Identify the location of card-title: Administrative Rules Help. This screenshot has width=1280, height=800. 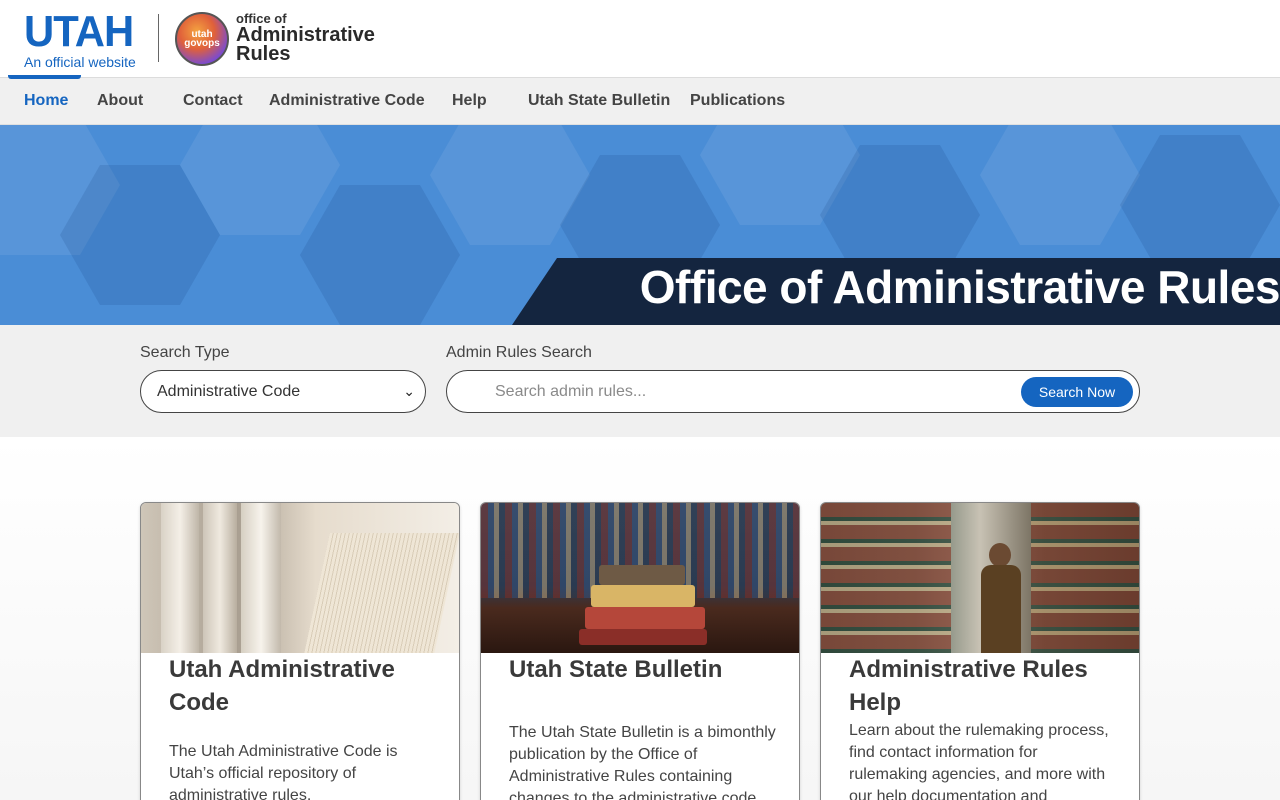
(984, 686).